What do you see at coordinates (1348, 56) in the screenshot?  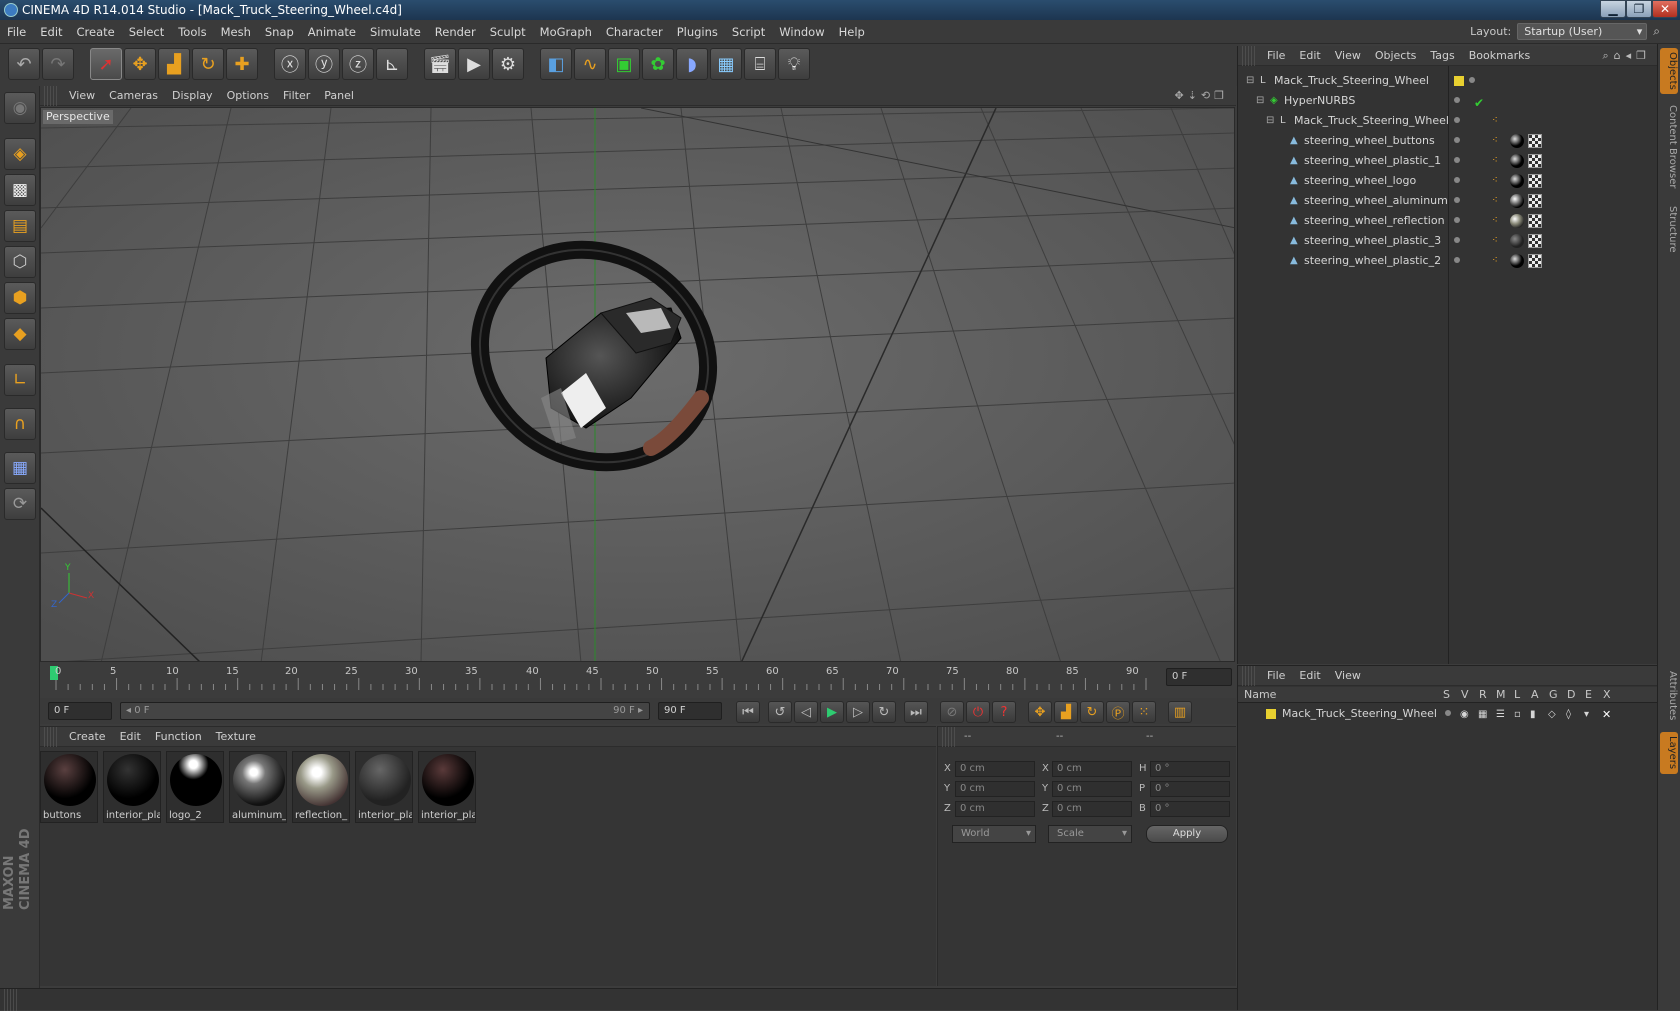 I see `object-menu-view: View` at bounding box center [1348, 56].